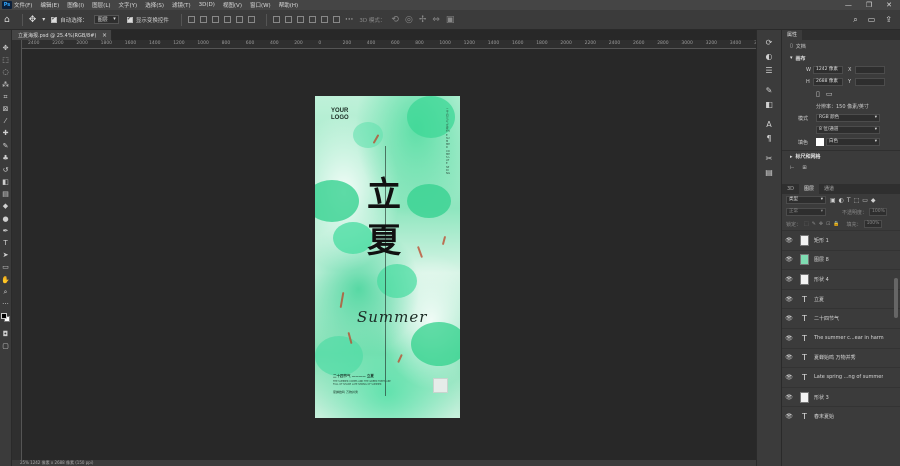 The height and width of the screenshot is (466, 900). Describe the element at coordinates (820, 142) in the screenshot. I see `fill-color-swatch` at that location.